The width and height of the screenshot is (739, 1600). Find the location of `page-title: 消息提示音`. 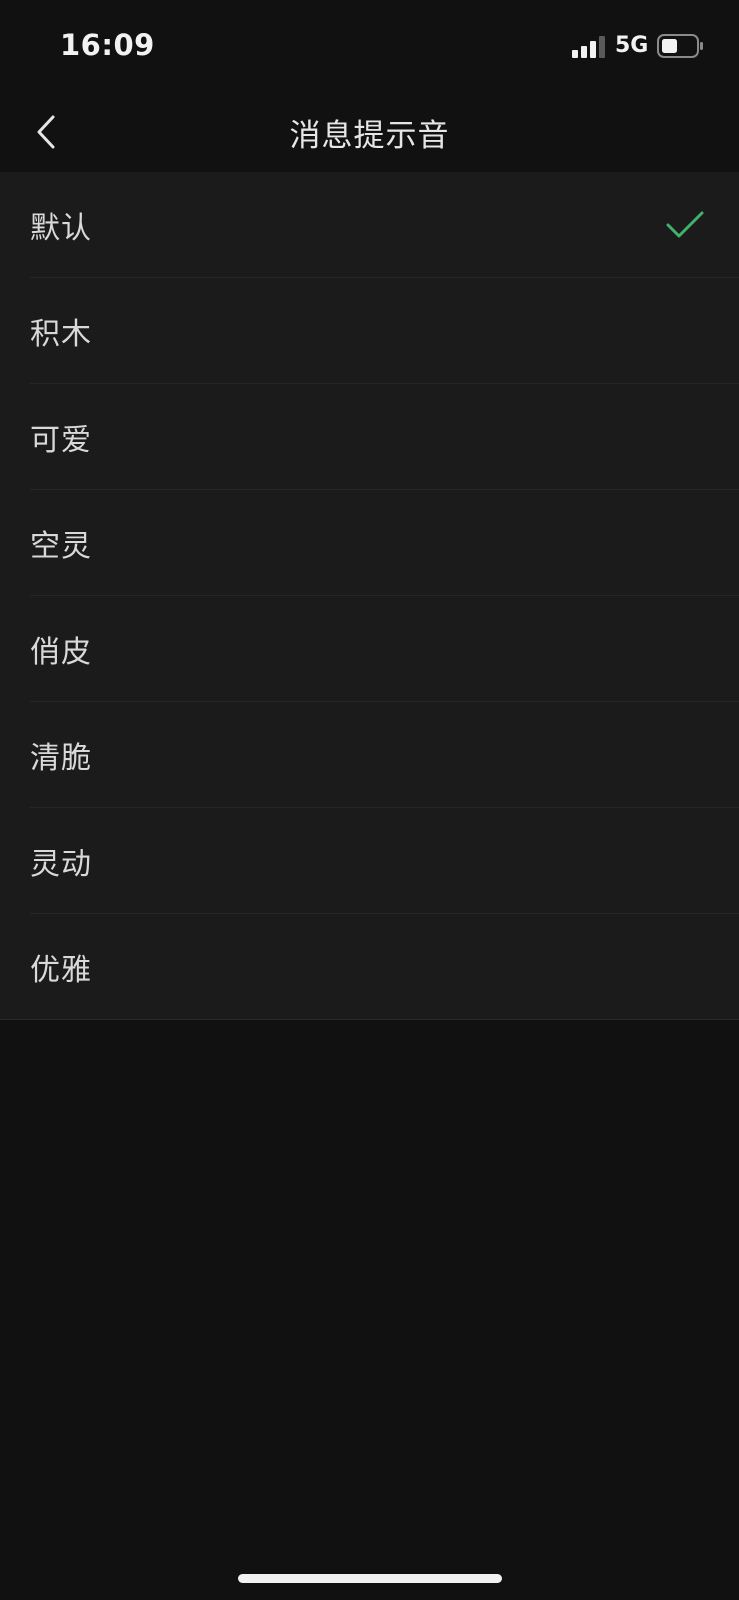

page-title: 消息提示音 is located at coordinates (369, 136).